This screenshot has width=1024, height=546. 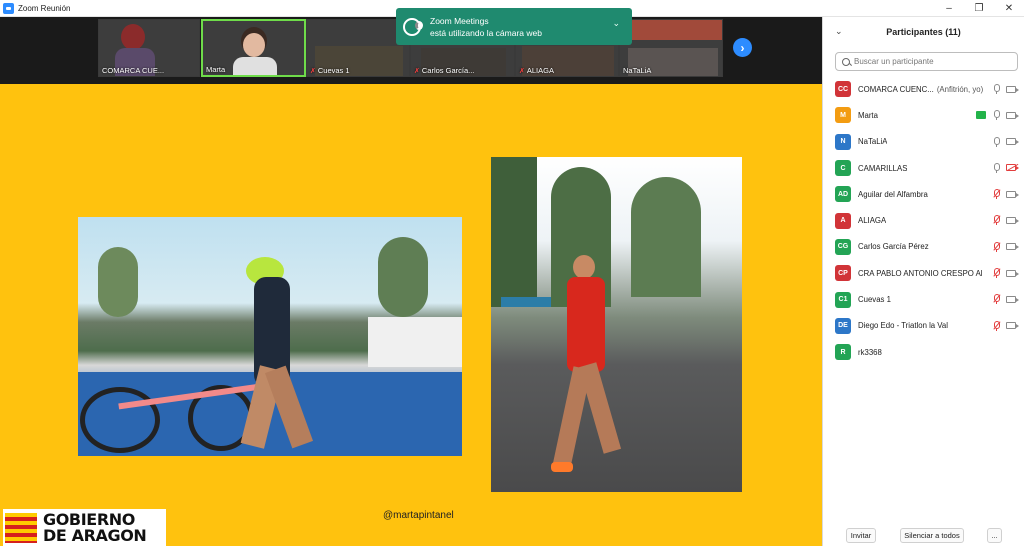 I want to click on participant-row: A ALIAGA, so click(x=923, y=220).